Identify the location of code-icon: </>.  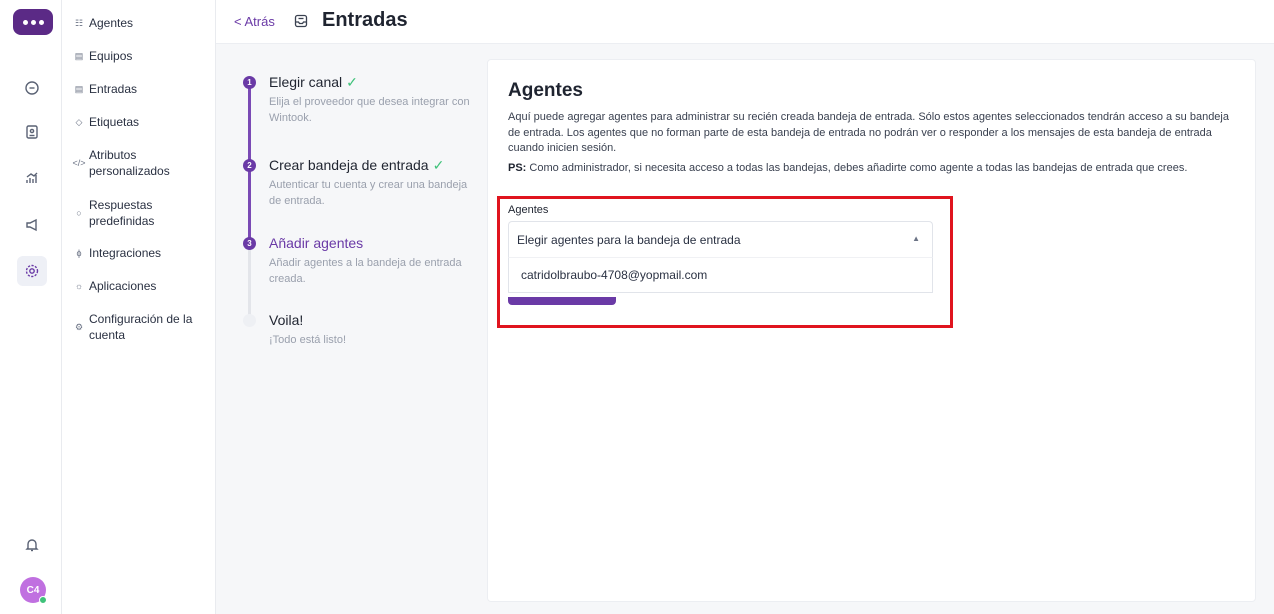
(79, 163).